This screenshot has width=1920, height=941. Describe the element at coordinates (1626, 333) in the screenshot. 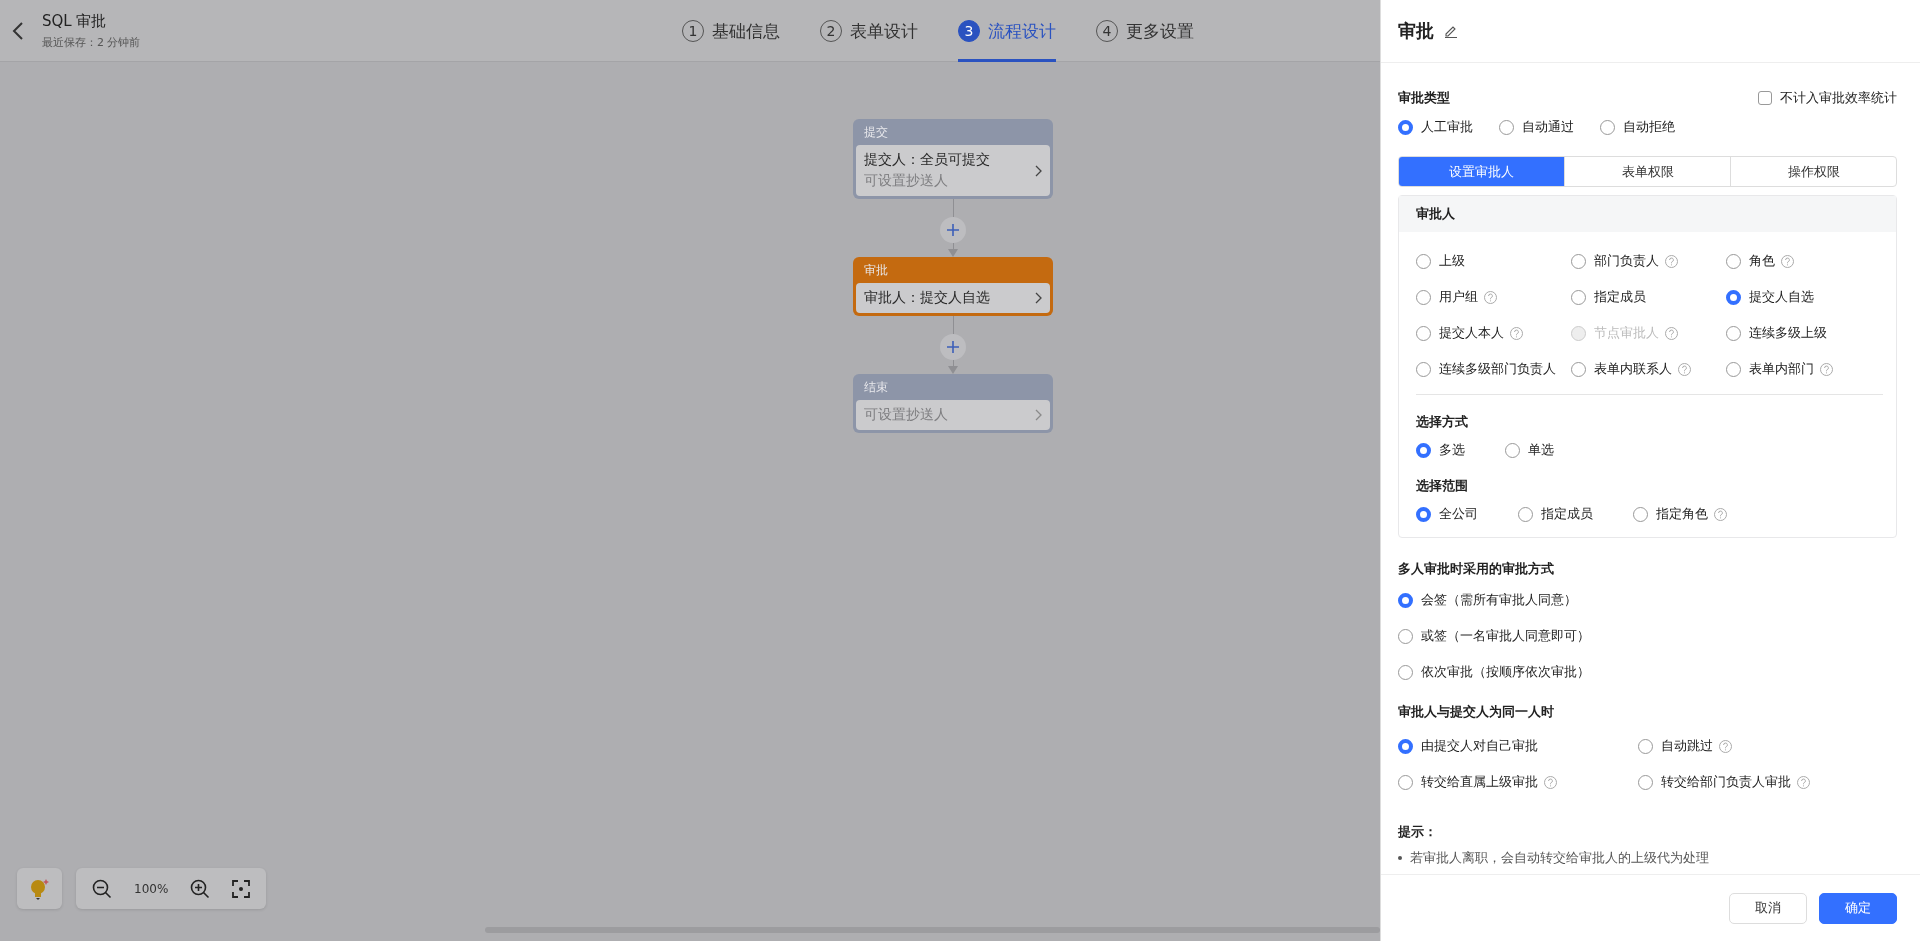

I see `option-label: 节点审批人` at that location.